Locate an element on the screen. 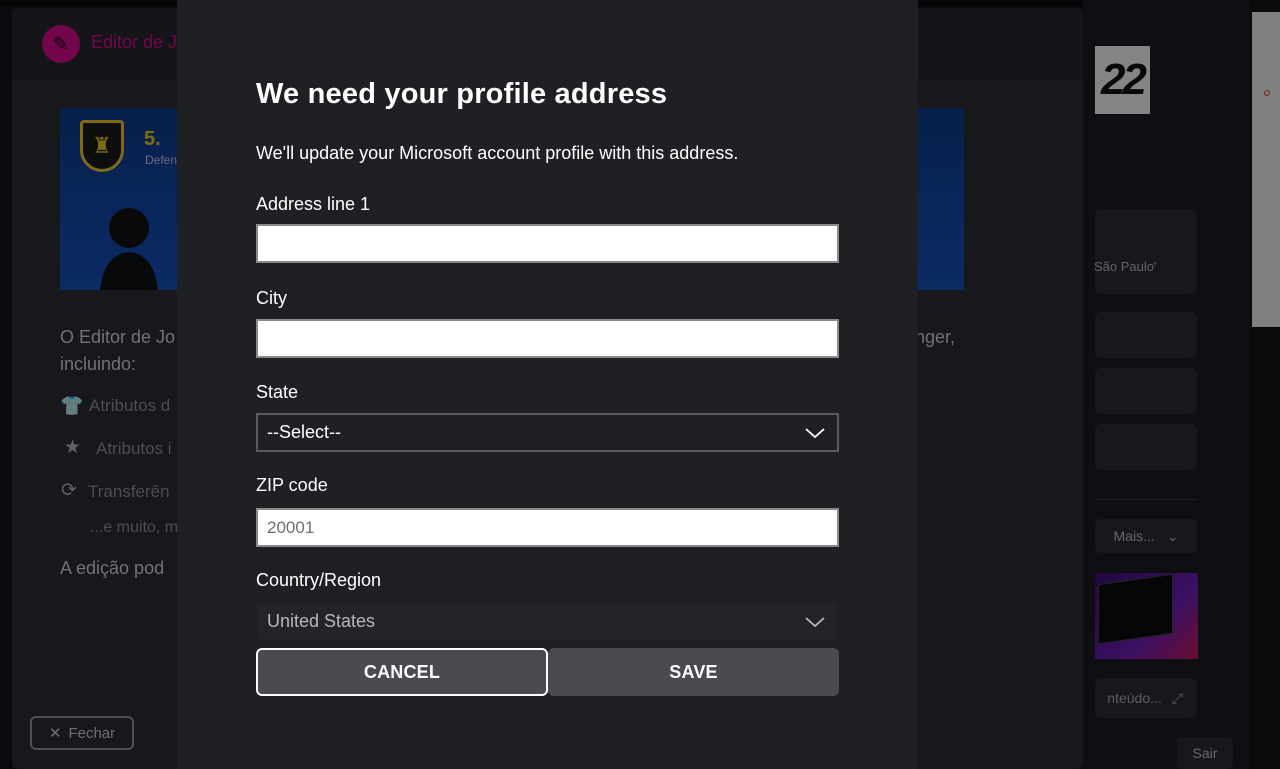 This screenshot has height=769, width=1280. address-label: Address line 1 is located at coordinates (313, 204).